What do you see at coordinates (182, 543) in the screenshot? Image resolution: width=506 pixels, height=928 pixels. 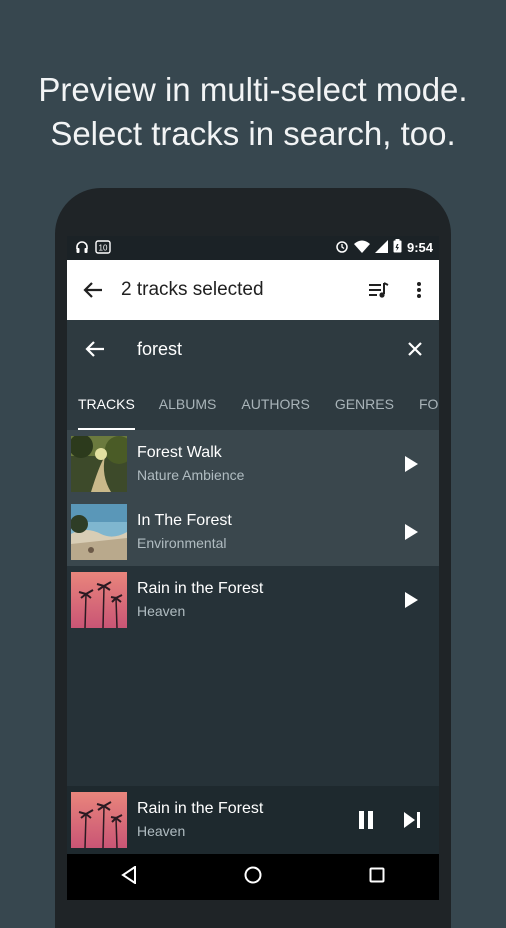 I see `track-artist: Environmental` at bounding box center [182, 543].